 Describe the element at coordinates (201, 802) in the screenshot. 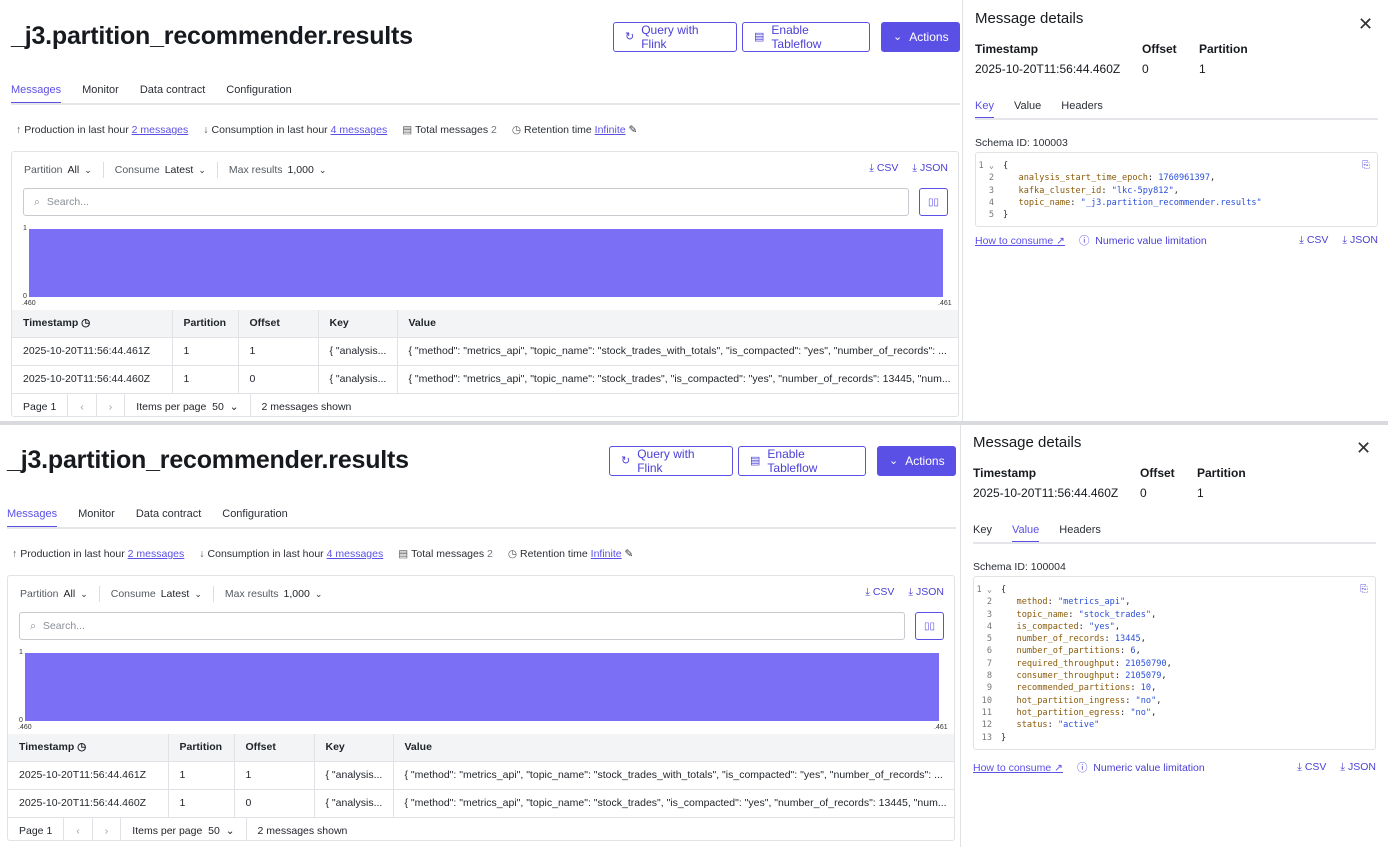

I see `partition-cell: 1` at that location.